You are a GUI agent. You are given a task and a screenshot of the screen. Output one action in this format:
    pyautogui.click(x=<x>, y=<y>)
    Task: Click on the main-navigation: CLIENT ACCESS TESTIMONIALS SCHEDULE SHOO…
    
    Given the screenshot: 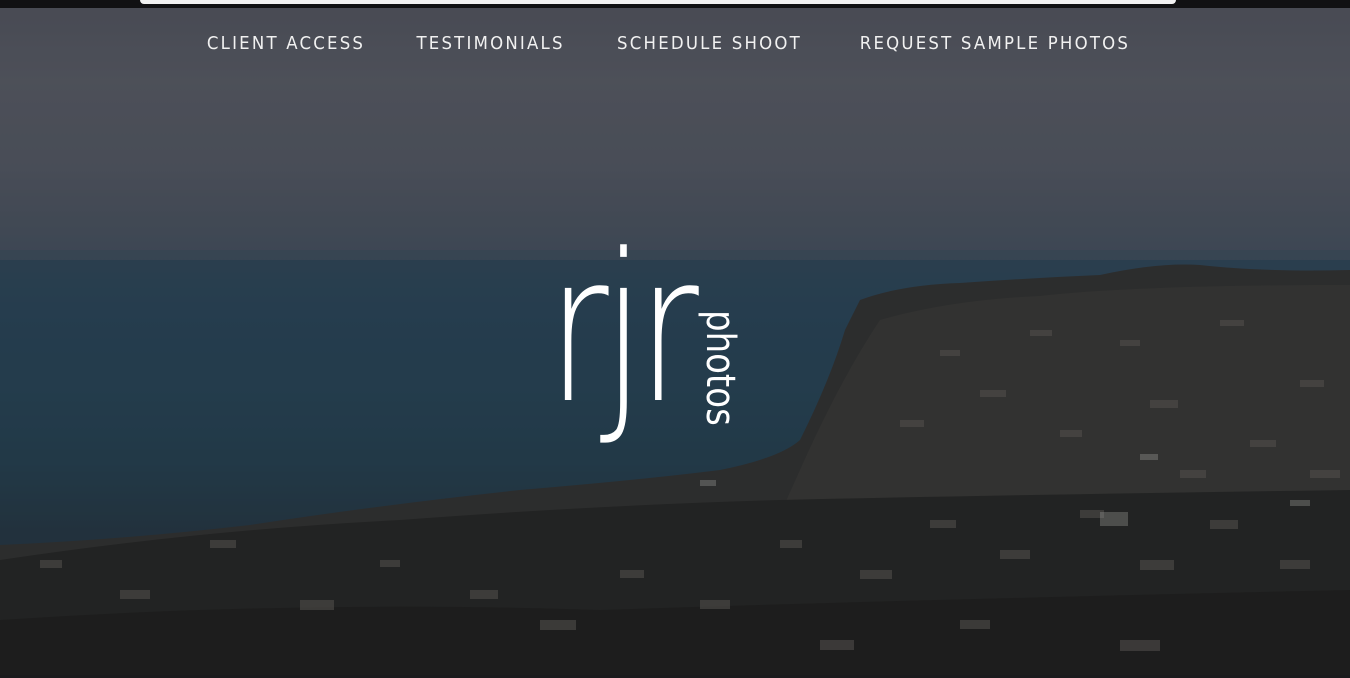 What is the action you would take?
    pyautogui.click(x=675, y=44)
    